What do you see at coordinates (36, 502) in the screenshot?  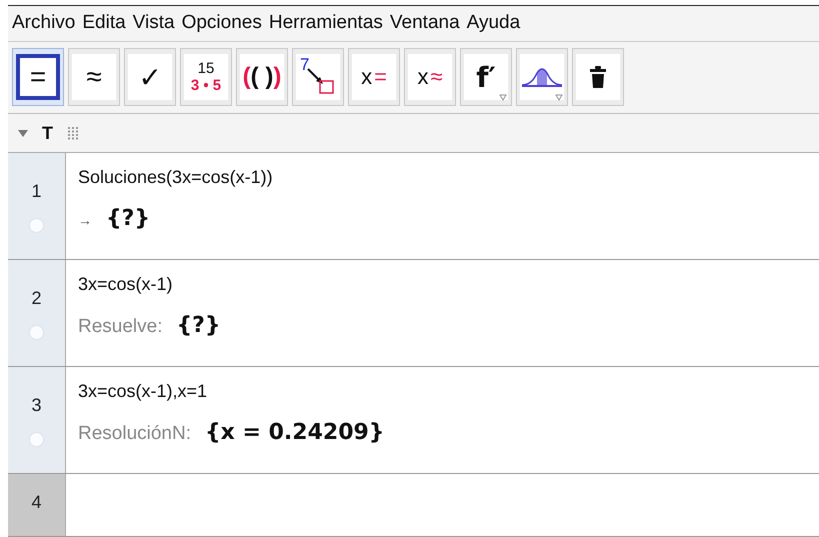 I see `row-number: 4` at bounding box center [36, 502].